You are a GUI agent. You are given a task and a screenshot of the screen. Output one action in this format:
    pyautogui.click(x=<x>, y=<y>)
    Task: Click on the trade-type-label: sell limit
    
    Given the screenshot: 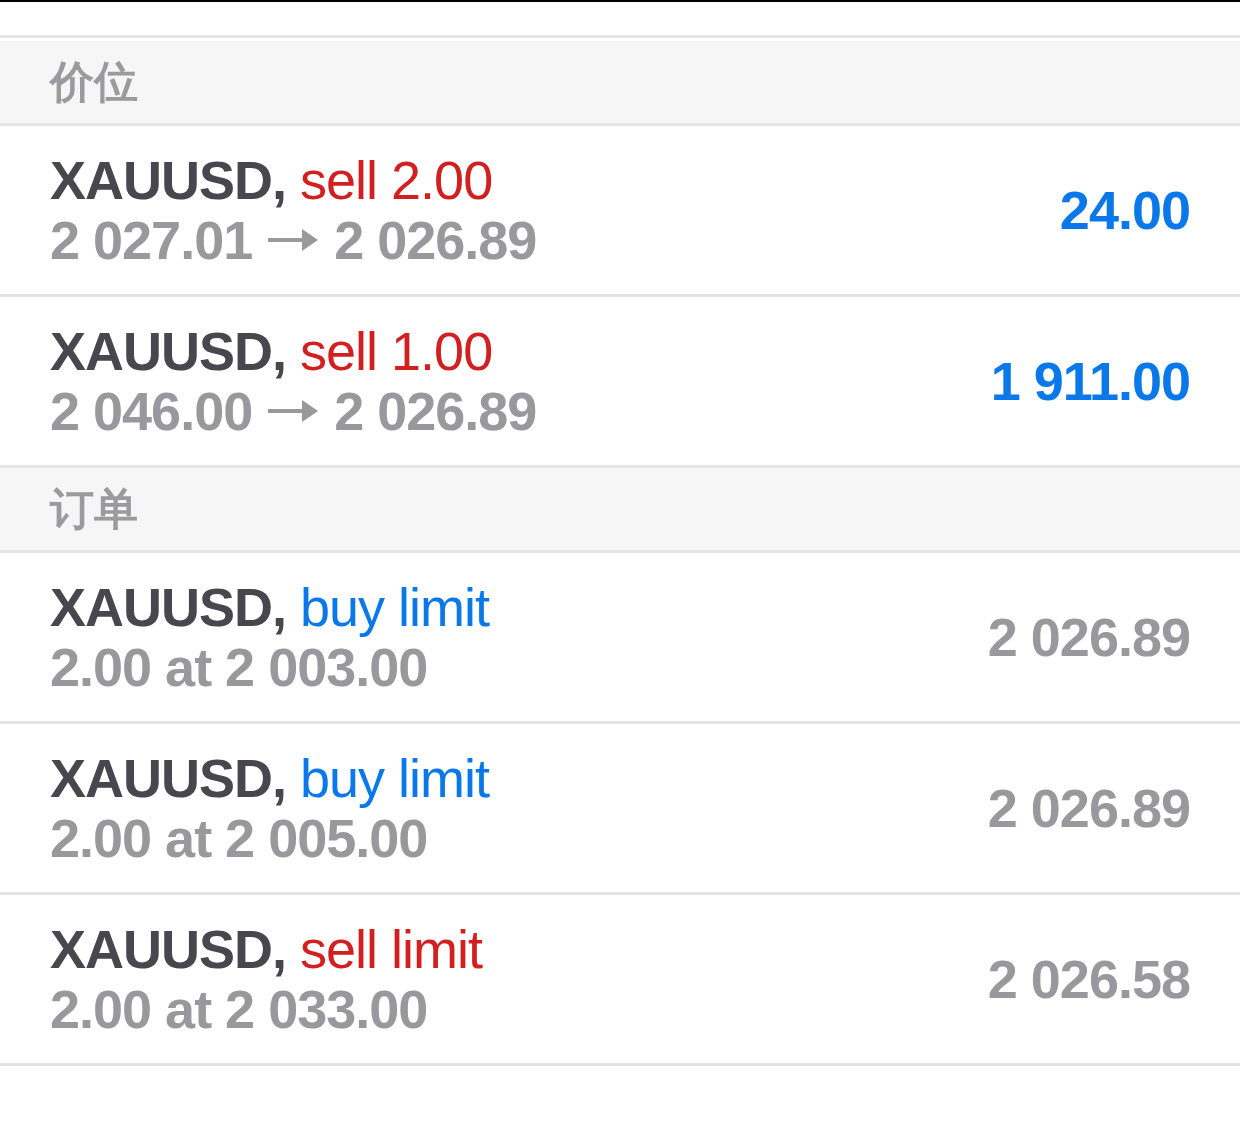 What is the action you would take?
    pyautogui.click(x=391, y=949)
    